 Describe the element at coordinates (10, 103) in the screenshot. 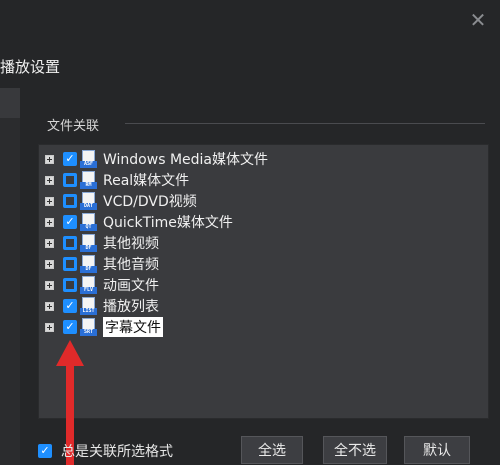

I see `sidebar-selected-item` at that location.